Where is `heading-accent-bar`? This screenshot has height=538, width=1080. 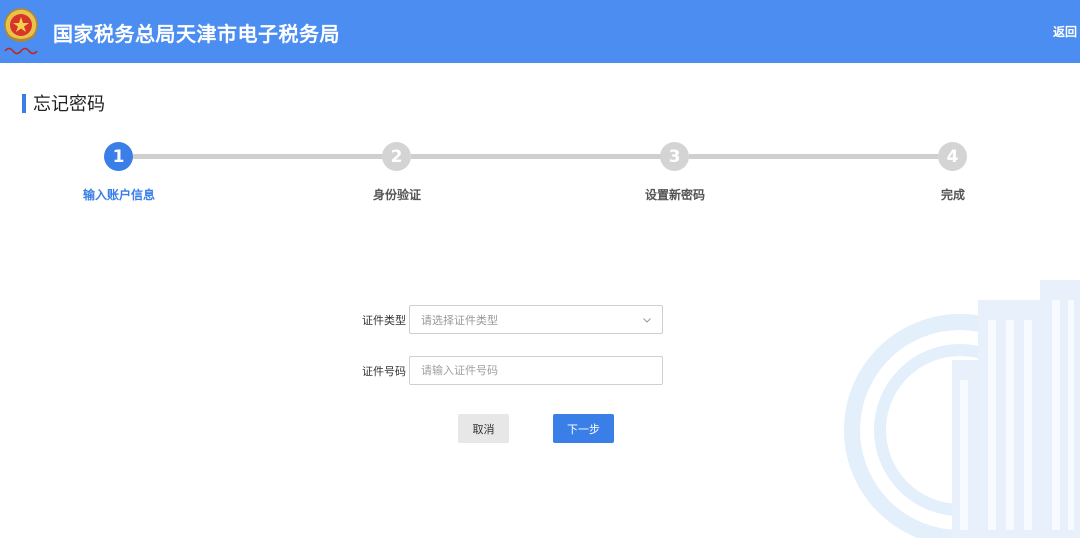 heading-accent-bar is located at coordinates (24, 103).